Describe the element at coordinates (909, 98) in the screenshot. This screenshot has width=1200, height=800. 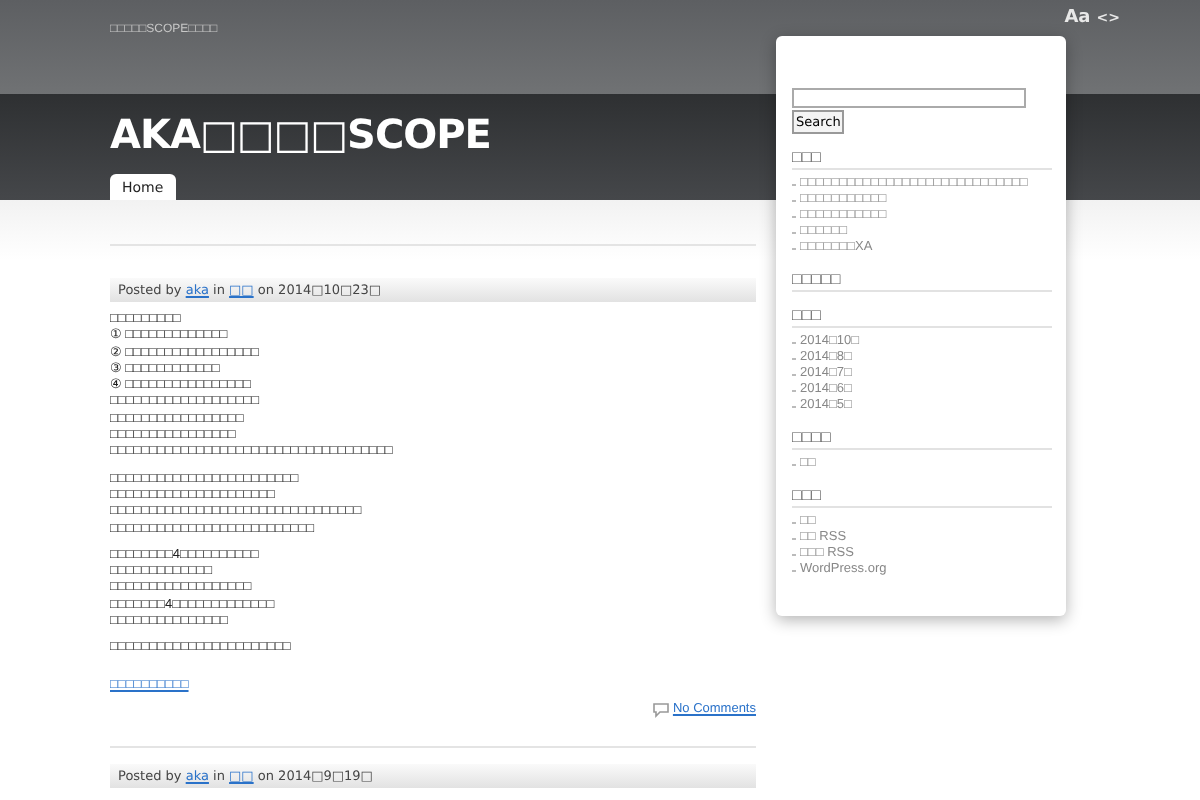
I see `search-field` at that location.